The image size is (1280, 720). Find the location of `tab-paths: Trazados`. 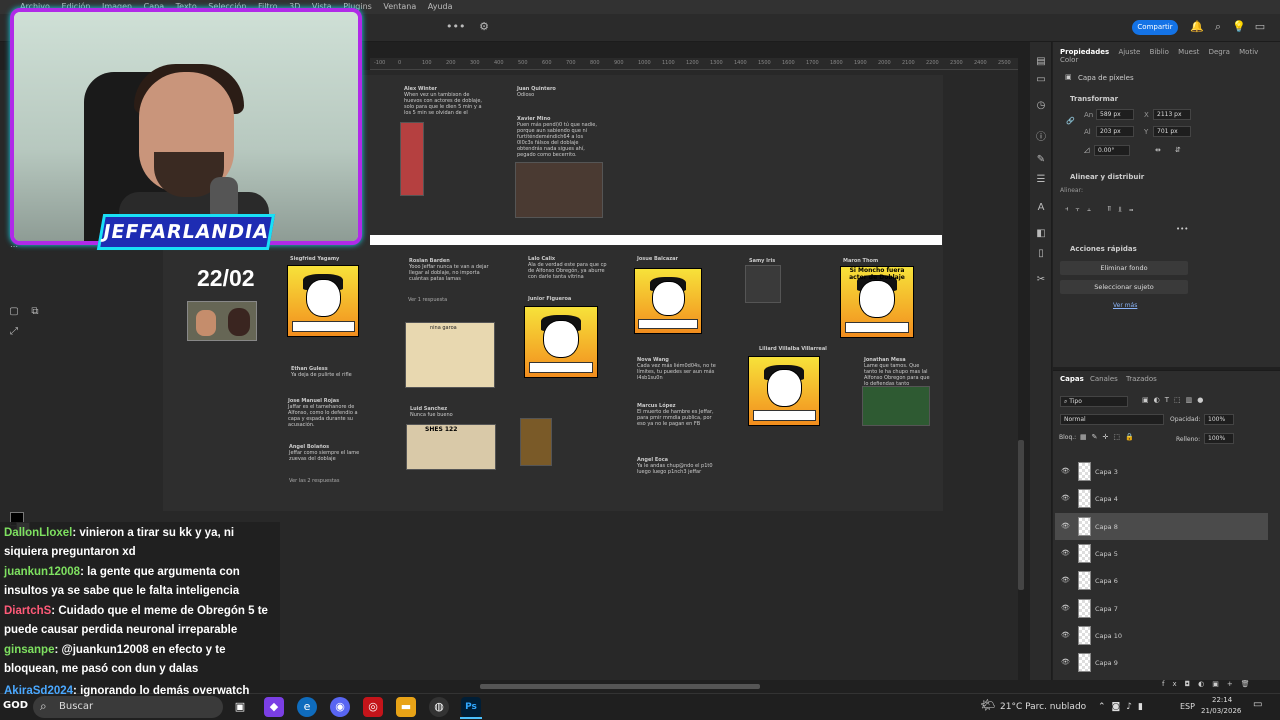

tab-paths: Trazados is located at coordinates (1141, 379).